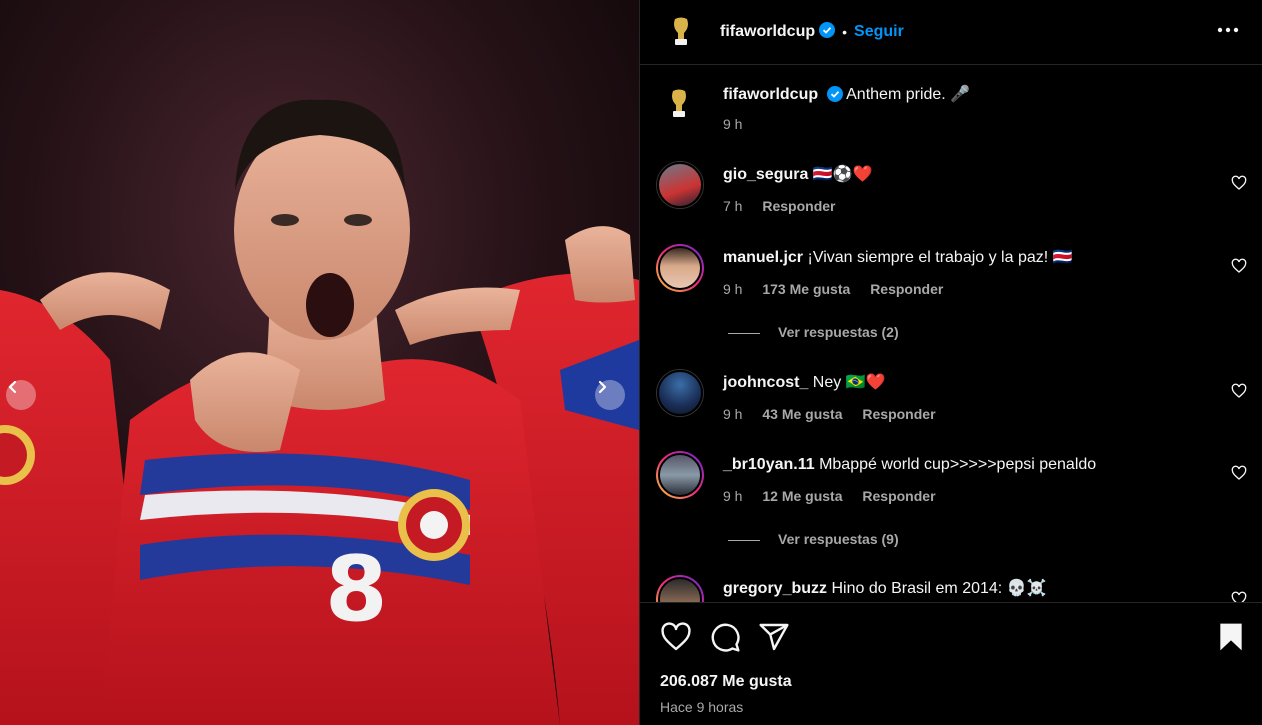 The image size is (1262, 725). I want to click on media-next-button, so click(610, 395).